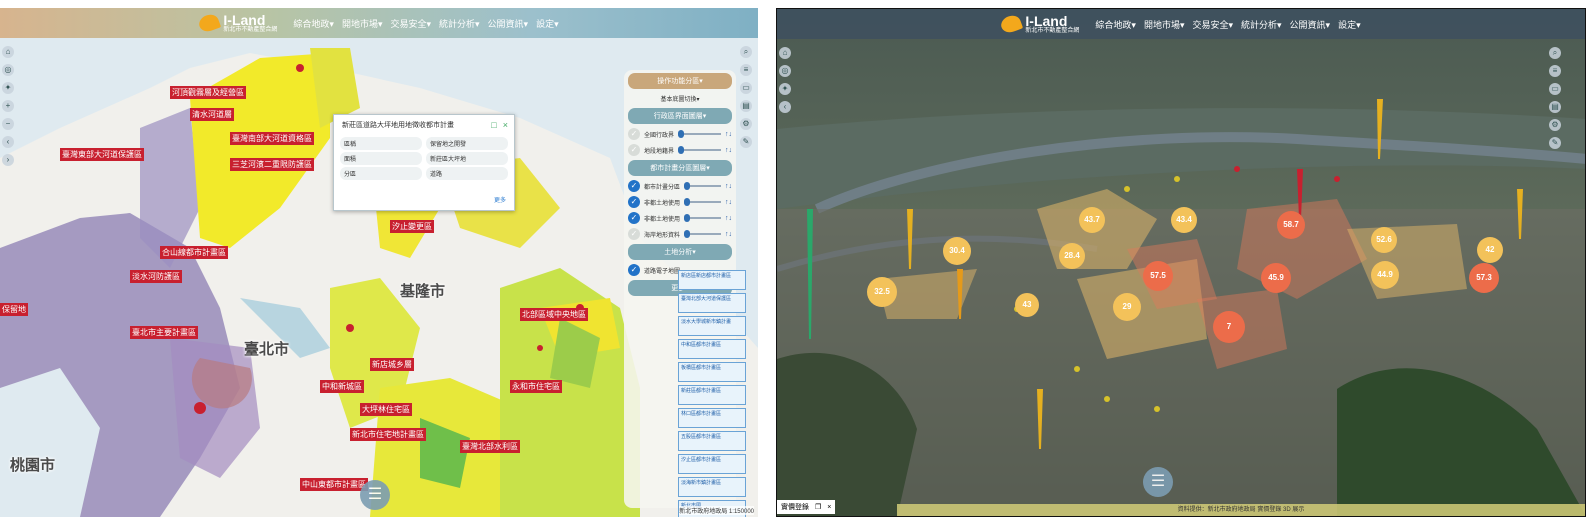 The width and height of the screenshot is (1588, 521). Describe the element at coordinates (882, 292) in the screenshot. I see `cluster-marker: 32.5` at that location.